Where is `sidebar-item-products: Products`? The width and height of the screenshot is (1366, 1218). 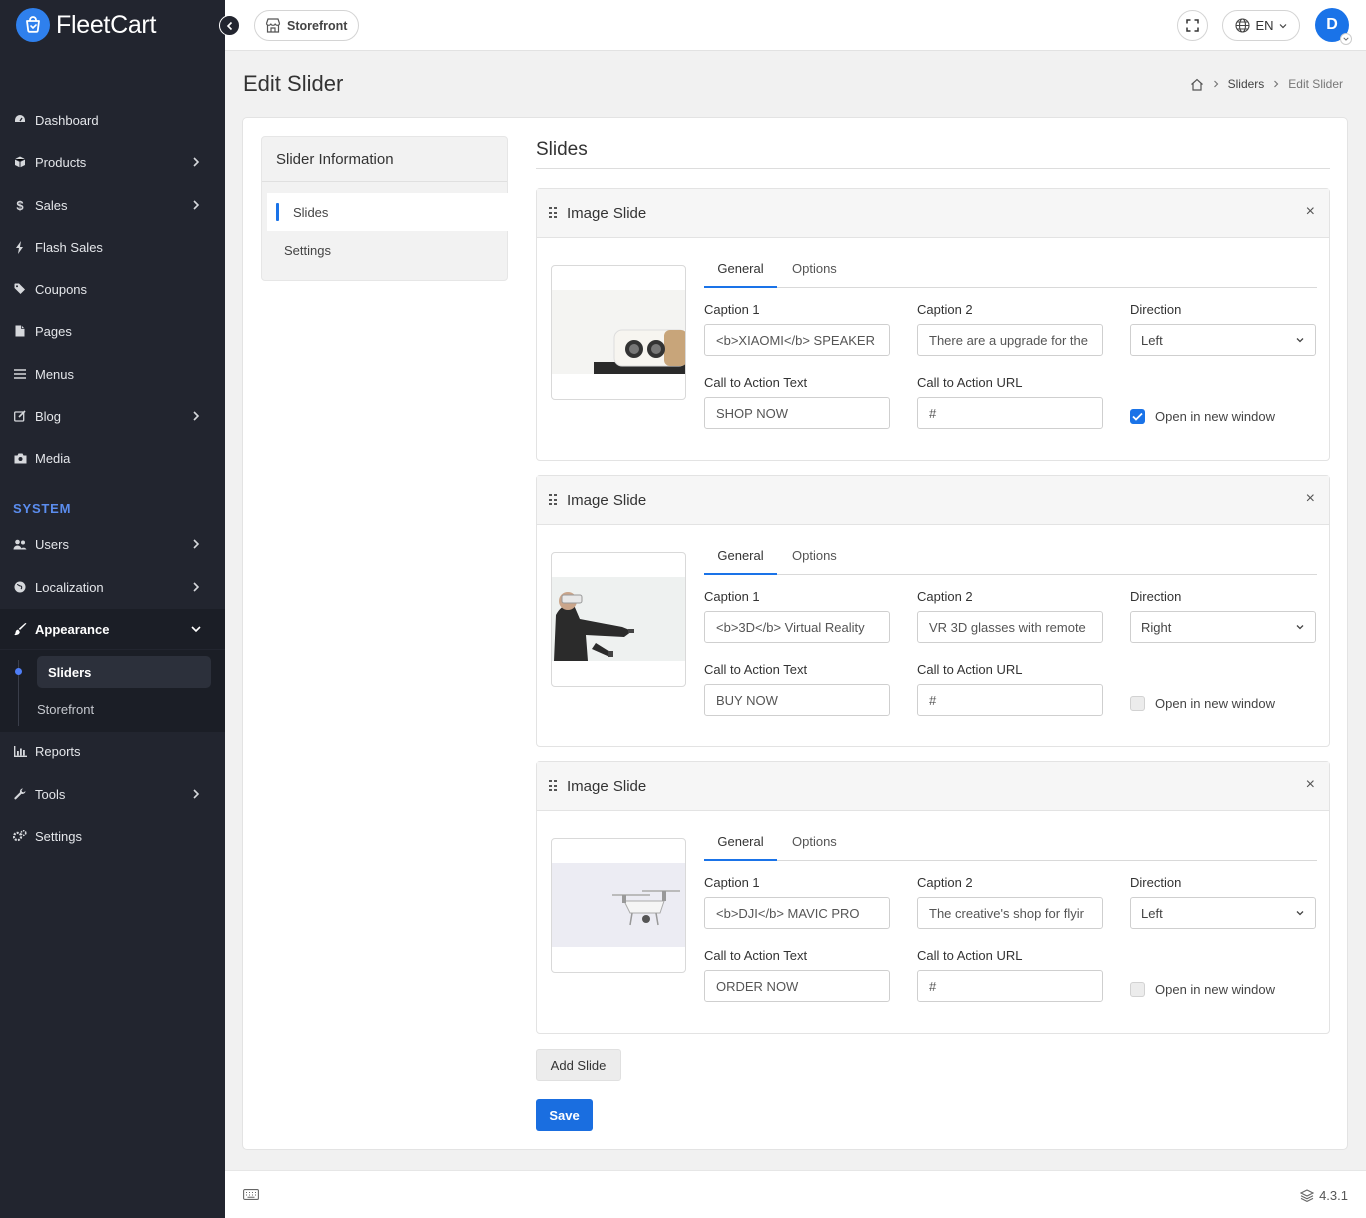
sidebar-item-products: Products is located at coordinates (112, 162).